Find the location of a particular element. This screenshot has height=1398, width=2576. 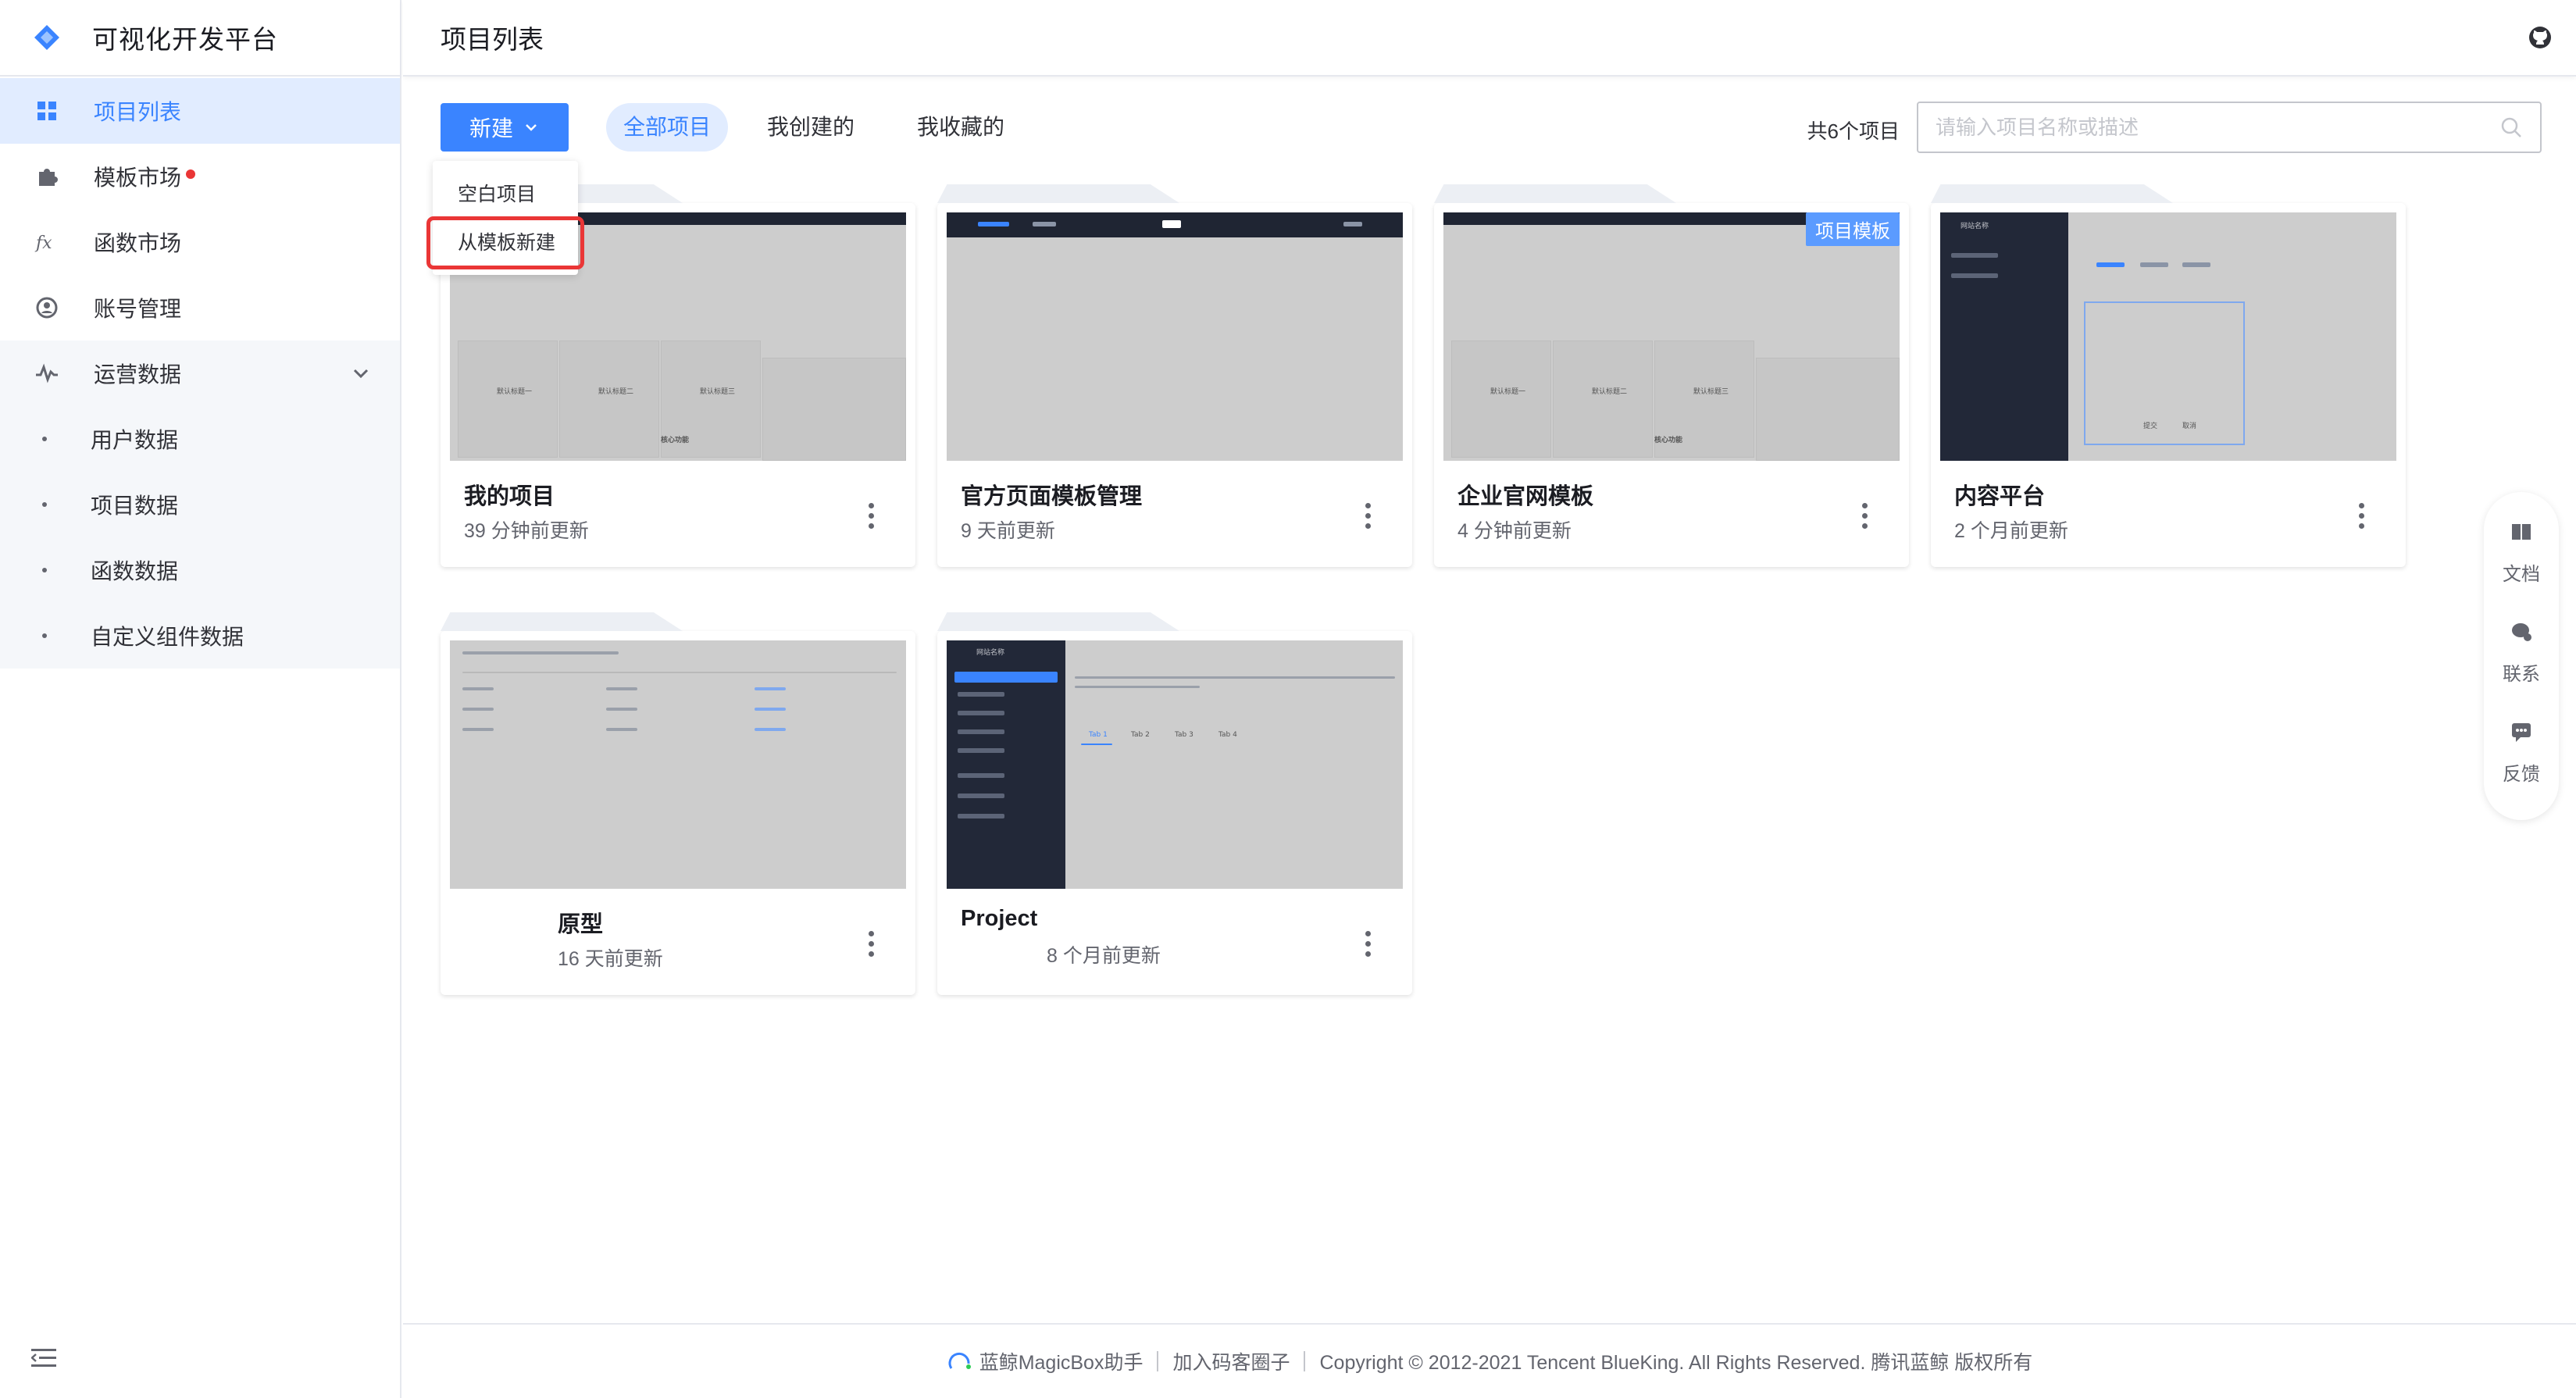

search-box is located at coordinates (2229, 127).